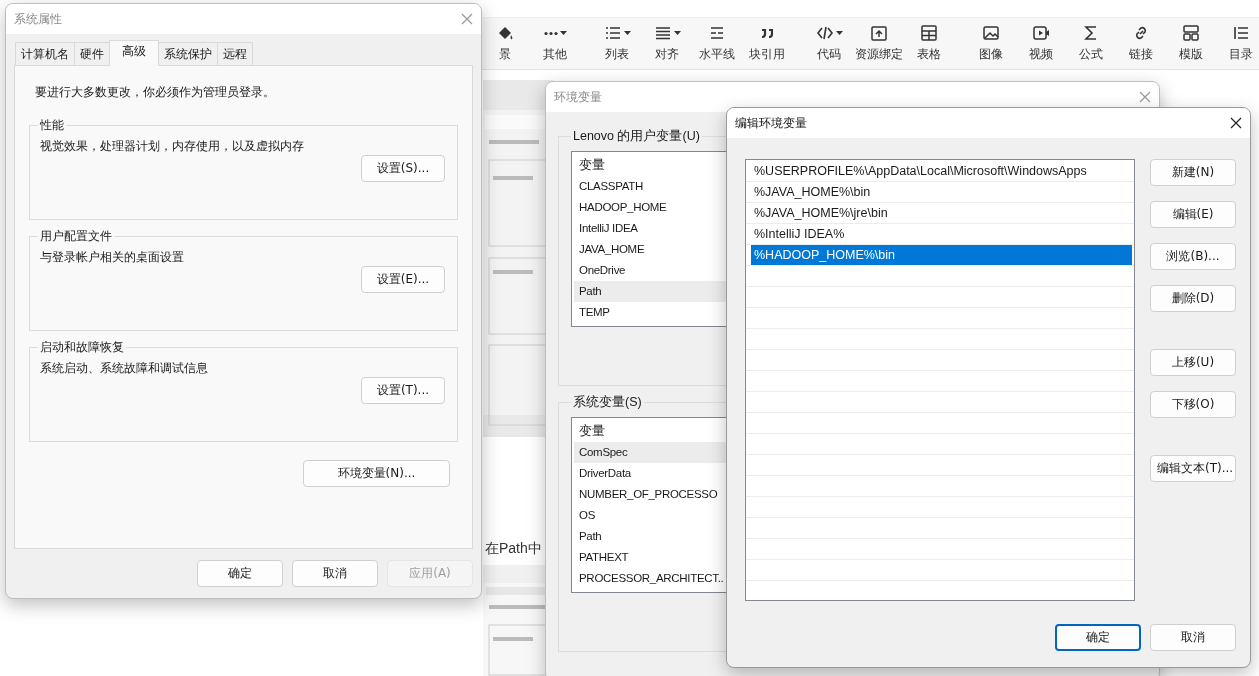 Image resolution: width=1259 pixels, height=676 pixels. Describe the element at coordinates (1041, 43) in the screenshot. I see `toolbar-button: 视频` at that location.